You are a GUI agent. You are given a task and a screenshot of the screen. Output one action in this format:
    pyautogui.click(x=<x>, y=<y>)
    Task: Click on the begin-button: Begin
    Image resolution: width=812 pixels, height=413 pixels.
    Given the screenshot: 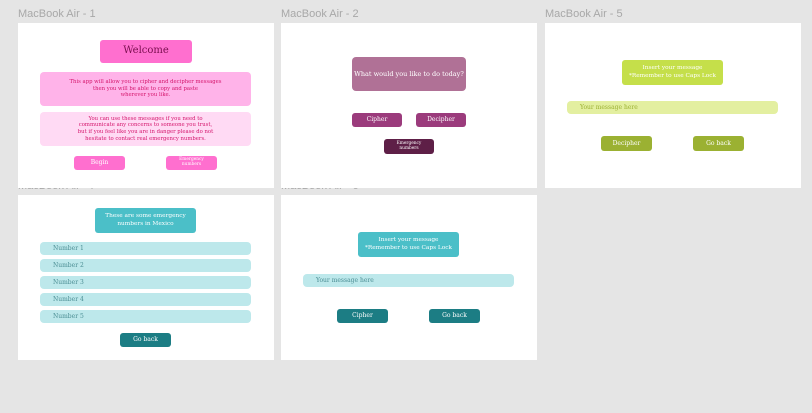 What is the action you would take?
    pyautogui.click(x=99, y=163)
    